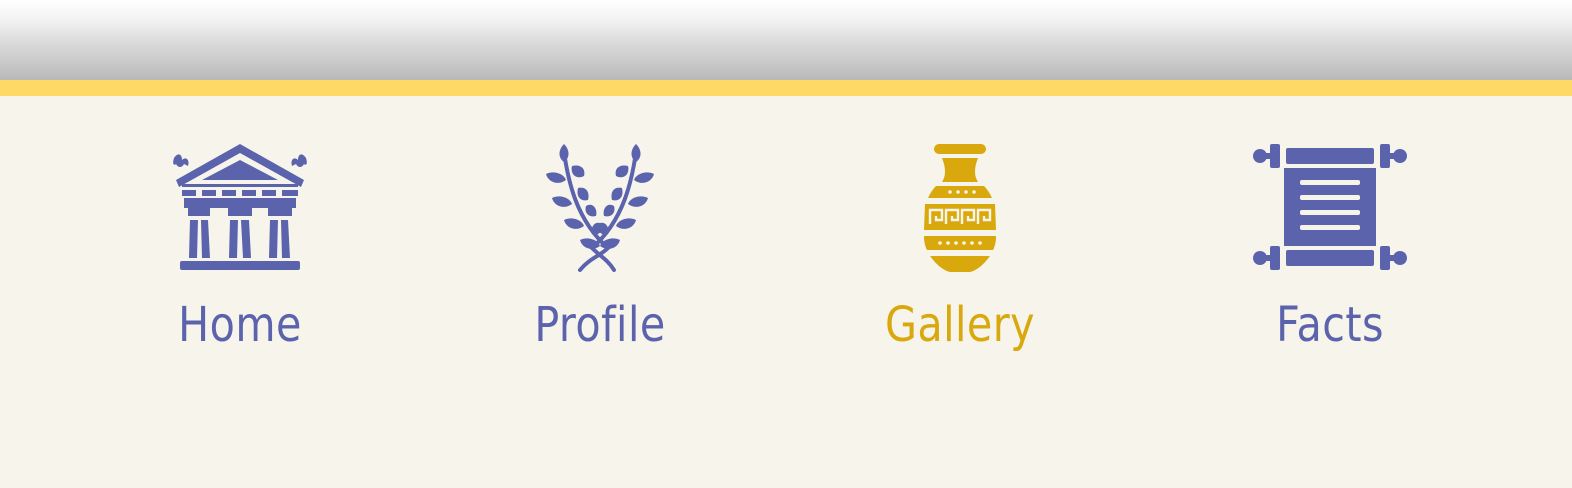 The width and height of the screenshot is (1572, 488). I want to click on scroll-icon-graphic, so click(1330, 207).